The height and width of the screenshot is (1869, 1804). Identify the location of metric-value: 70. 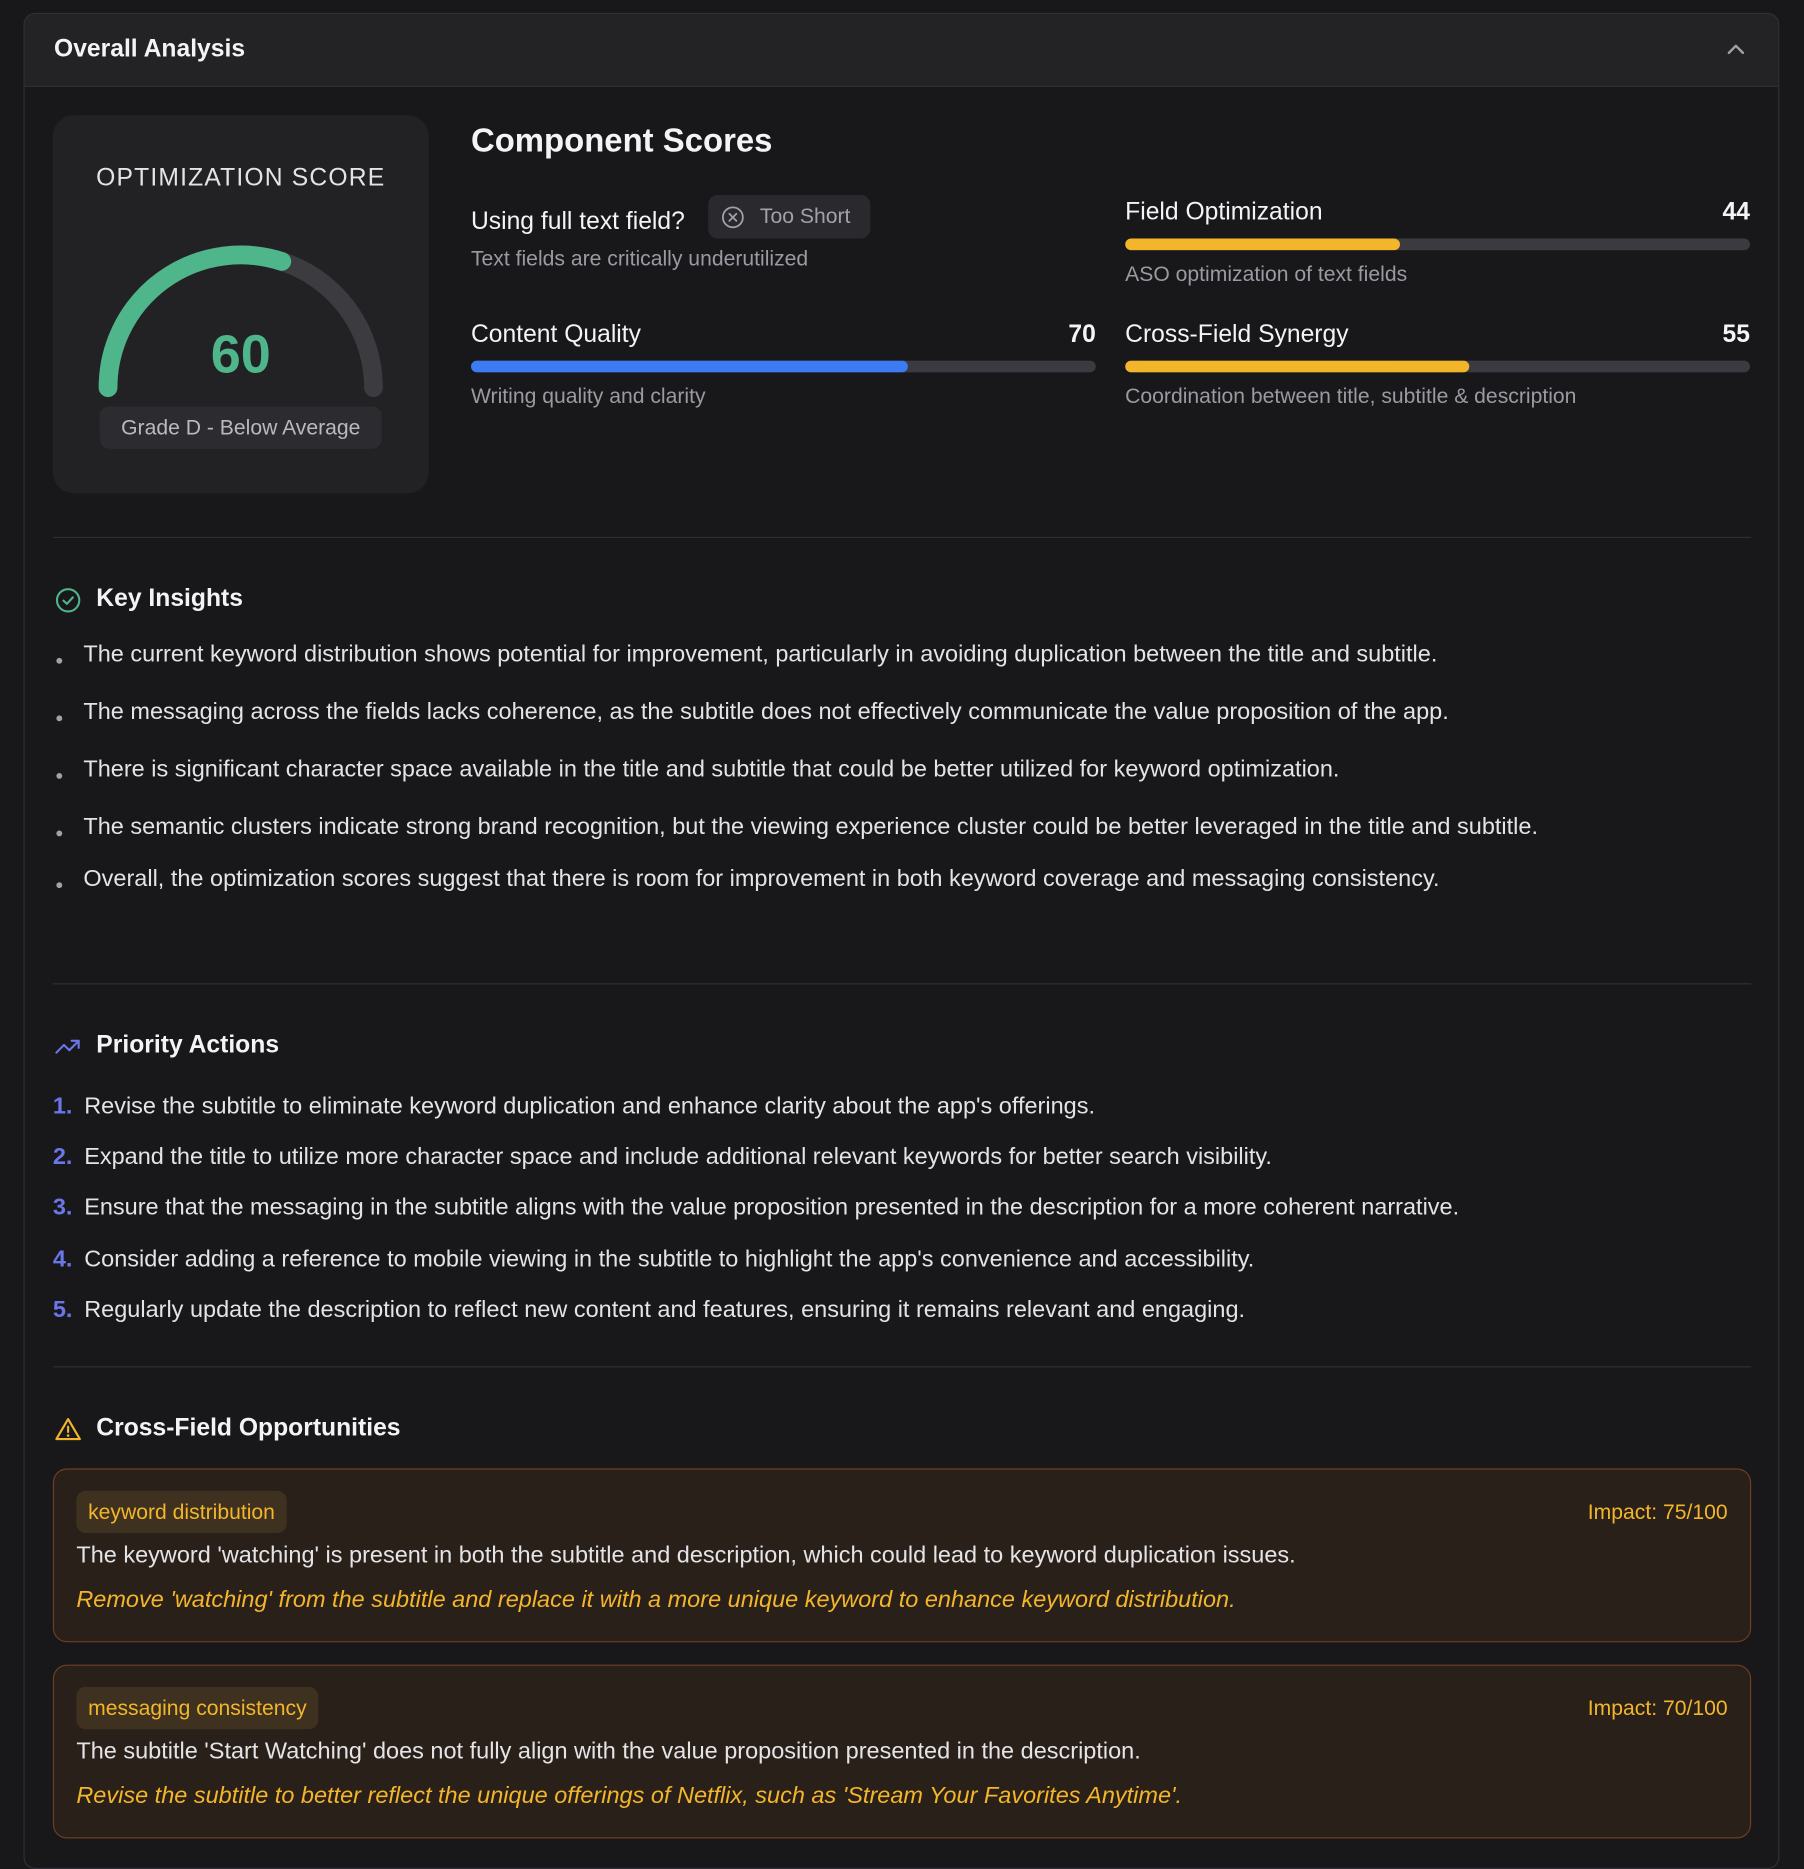
(1082, 334).